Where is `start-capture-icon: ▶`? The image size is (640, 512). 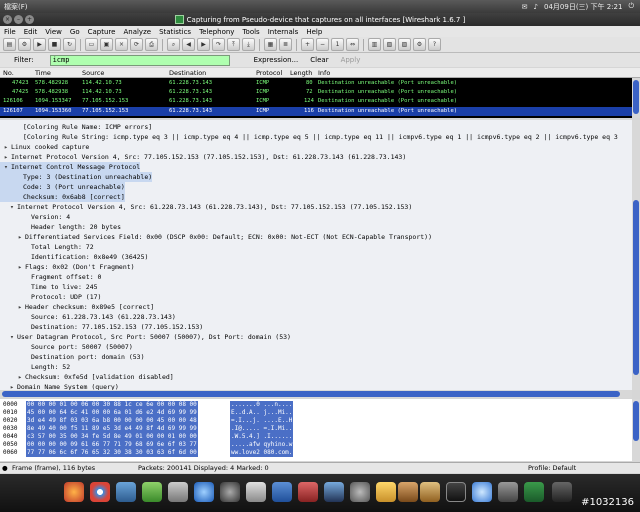
start-capture-icon: ▶ is located at coordinates (39, 44).